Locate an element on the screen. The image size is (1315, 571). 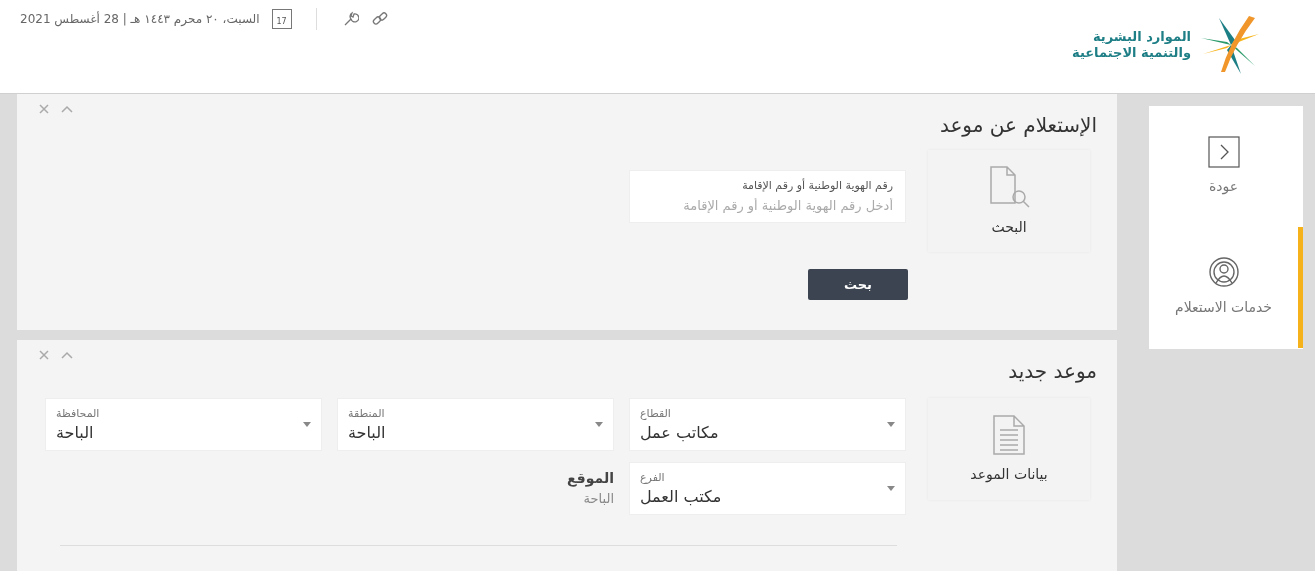
field-label: الفرع is located at coordinates (652, 478).